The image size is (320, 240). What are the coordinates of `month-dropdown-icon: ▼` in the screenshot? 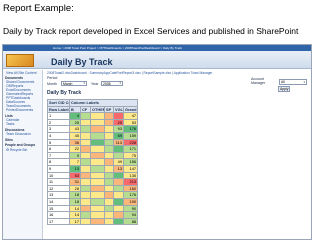 It's located at (84, 84).